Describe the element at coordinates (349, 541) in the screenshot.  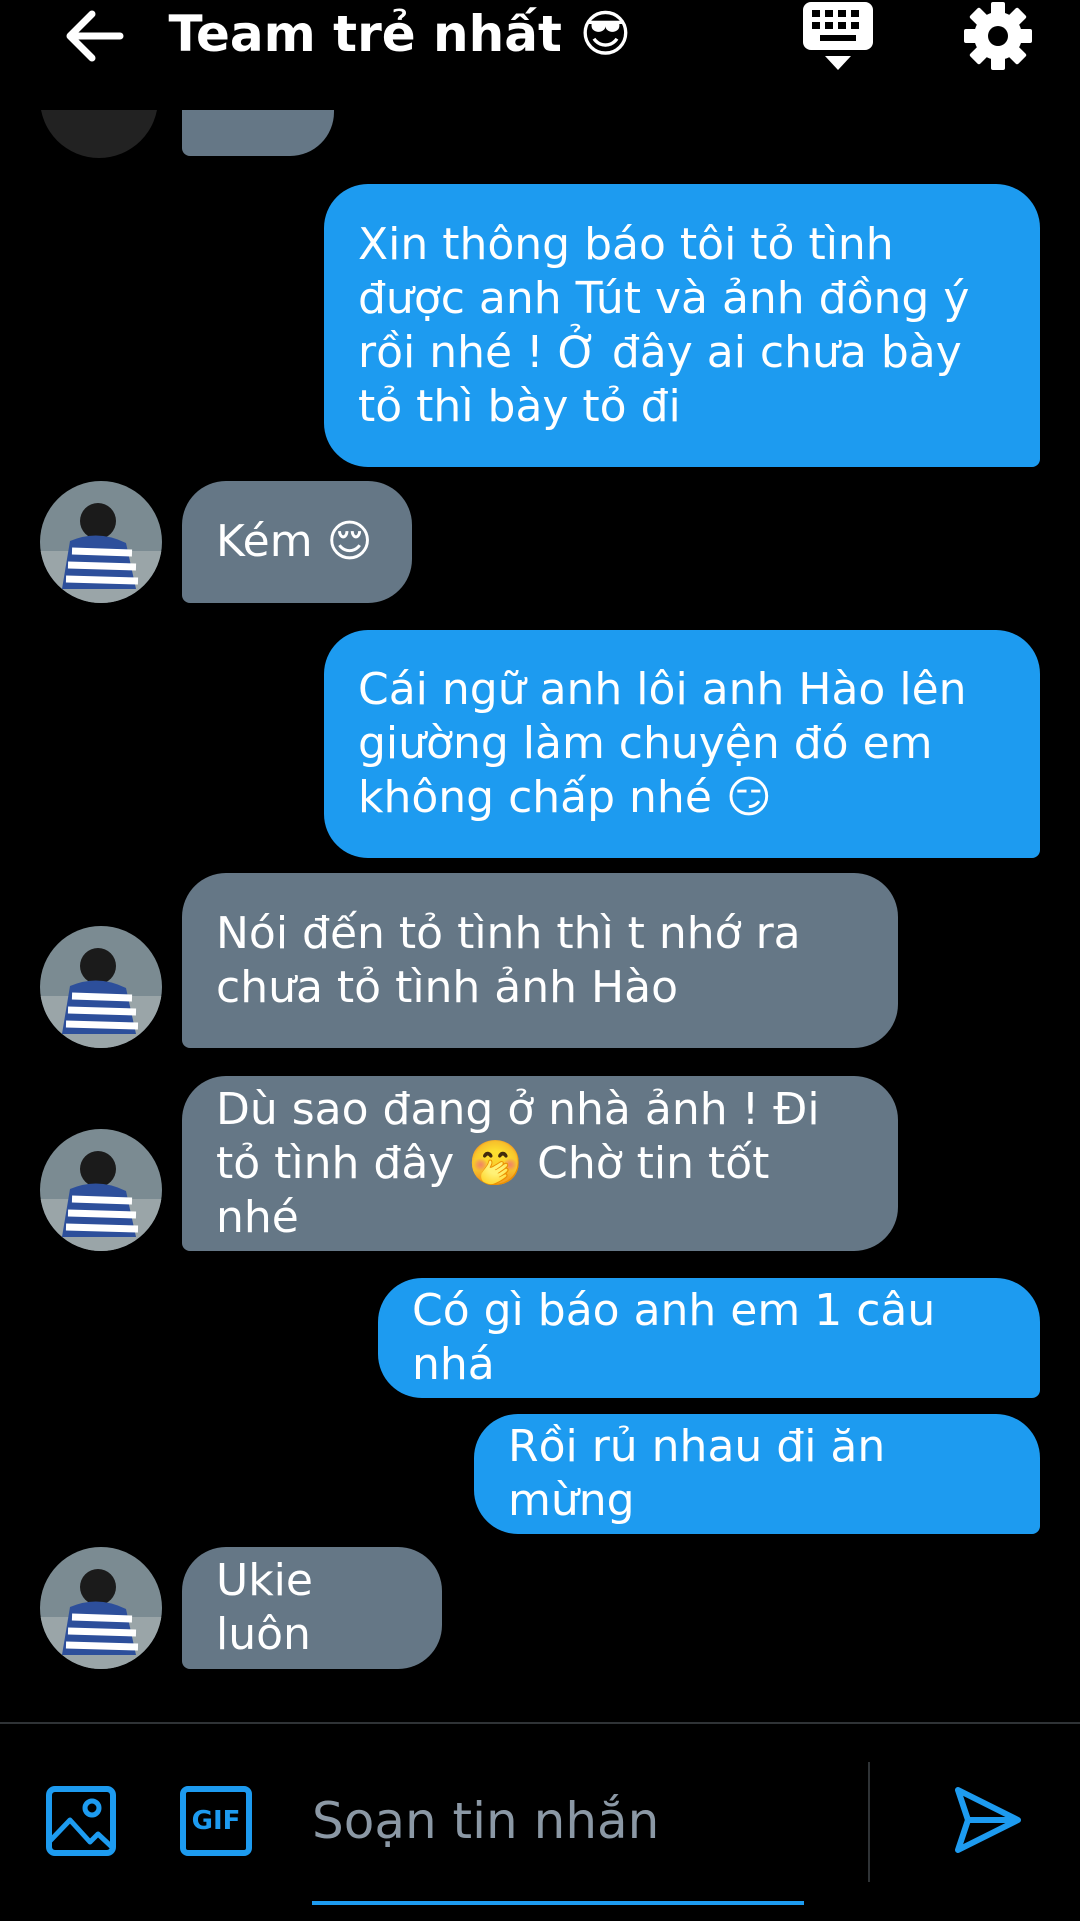
I see `relieved-face-emoji: 😌` at that location.